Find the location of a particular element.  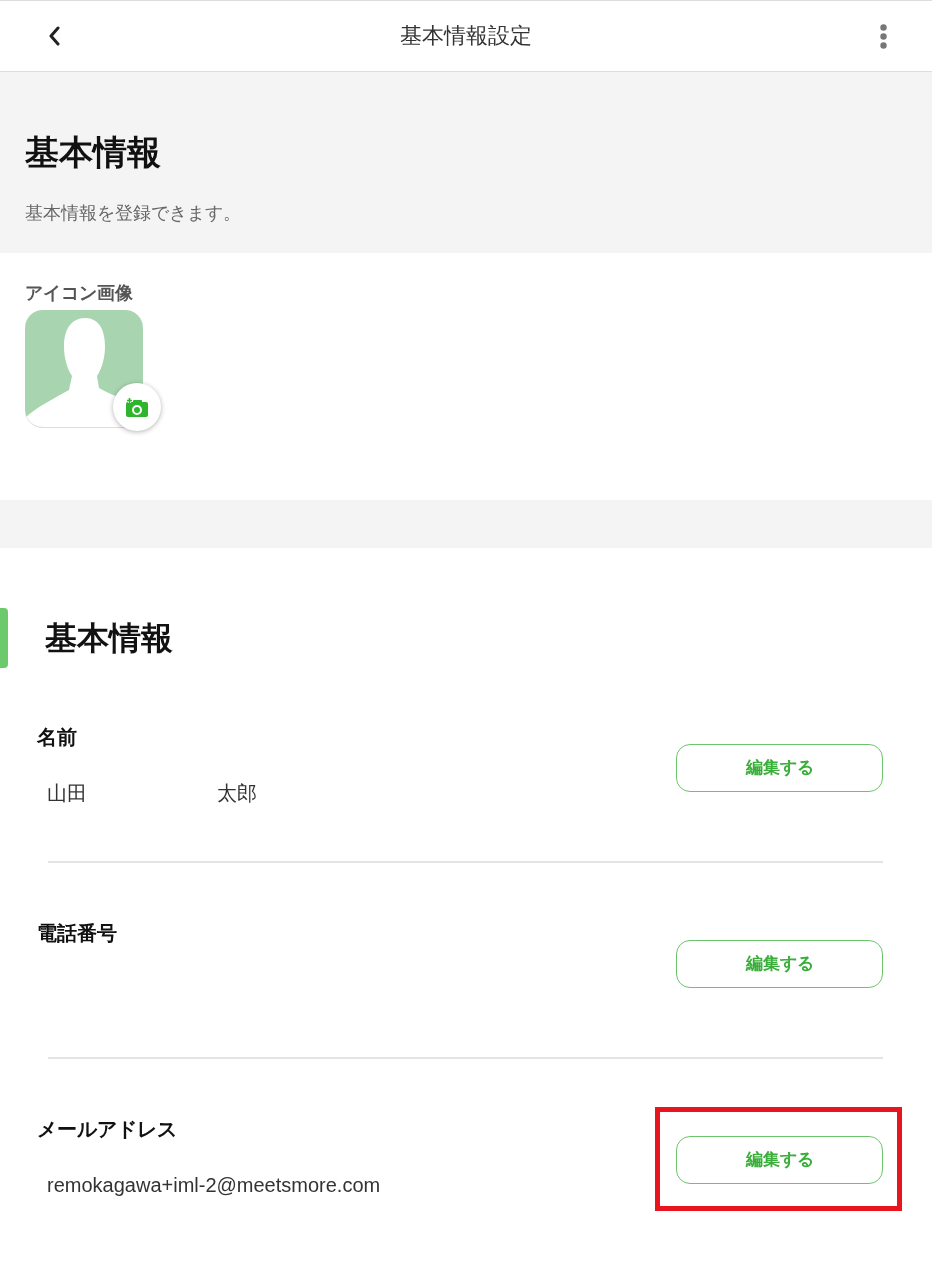

field-label: 電話番号 is located at coordinates (77, 933).